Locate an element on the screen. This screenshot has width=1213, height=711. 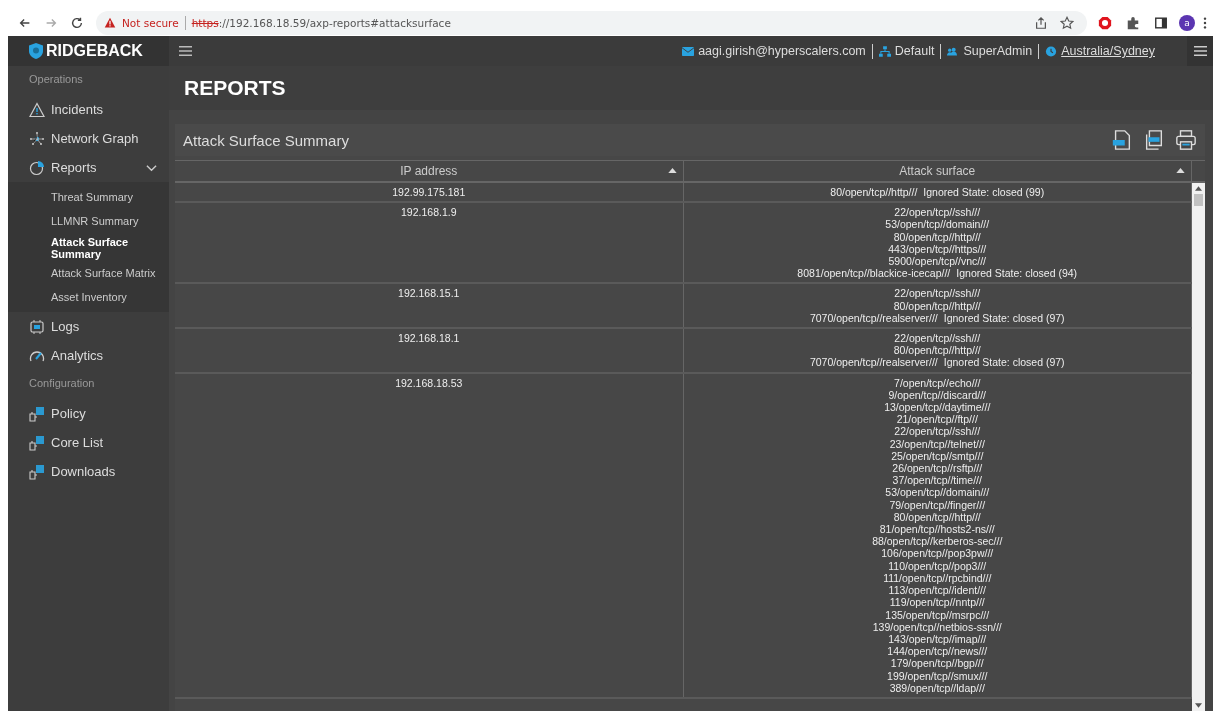
column-header: Attack surface is located at coordinates (937, 171).